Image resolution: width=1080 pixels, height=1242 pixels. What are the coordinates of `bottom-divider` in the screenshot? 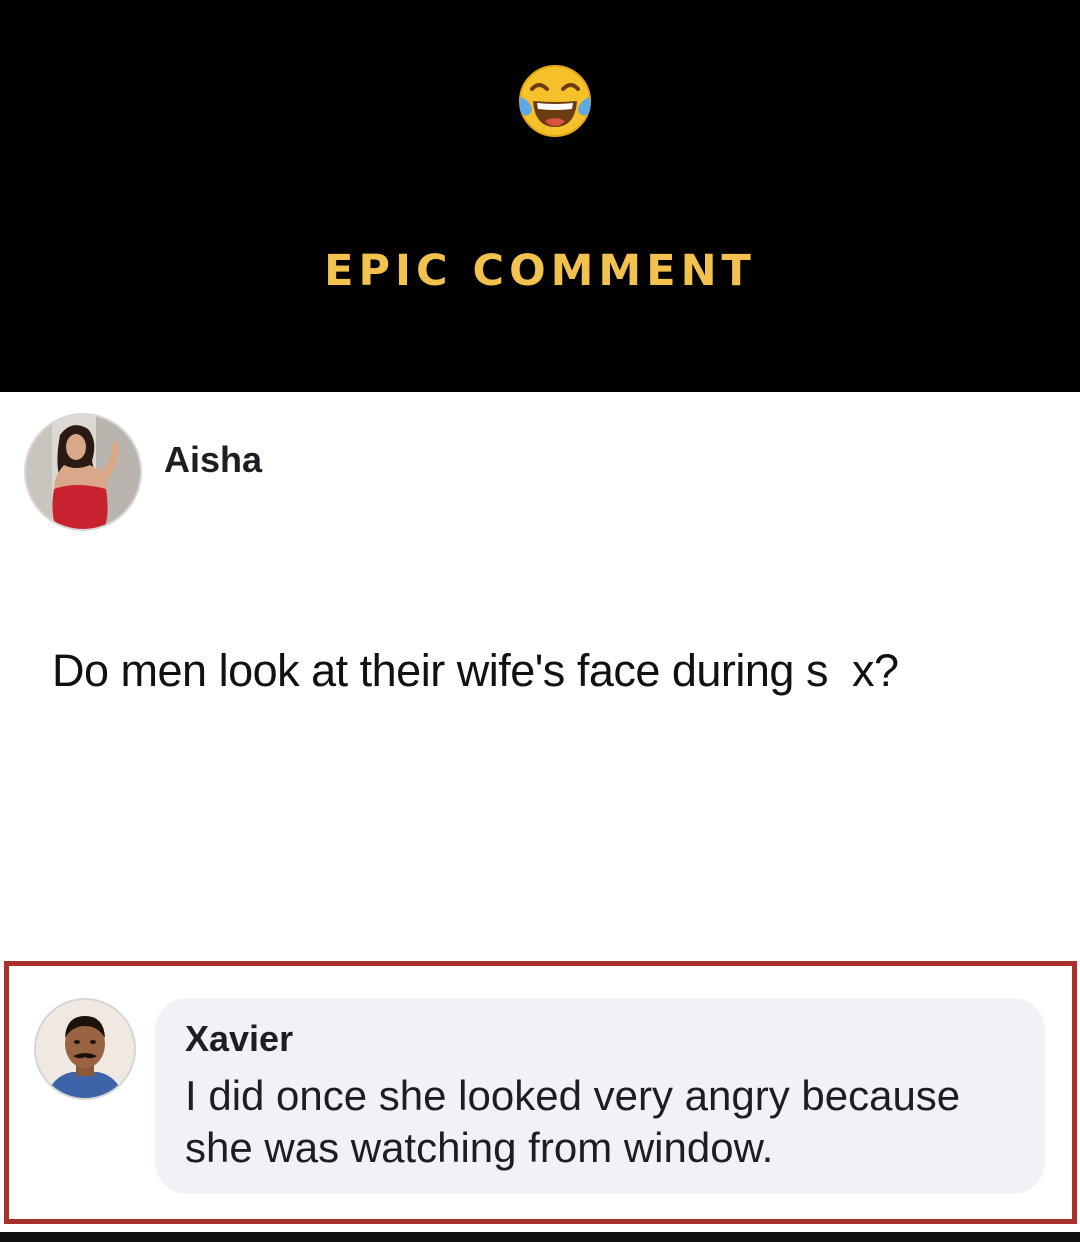 It's located at (540, 1237).